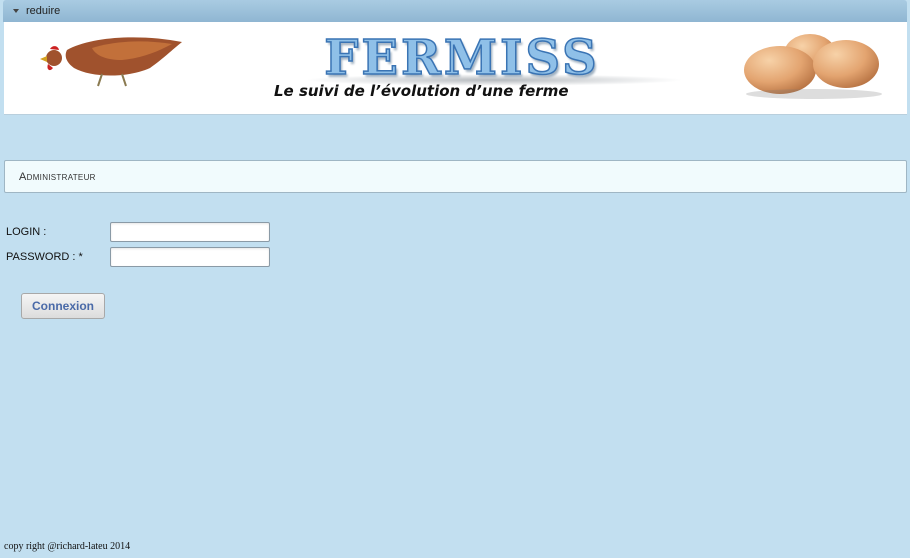 The image size is (910, 558). Describe the element at coordinates (813, 66) in the screenshot. I see `eggs-image` at that location.